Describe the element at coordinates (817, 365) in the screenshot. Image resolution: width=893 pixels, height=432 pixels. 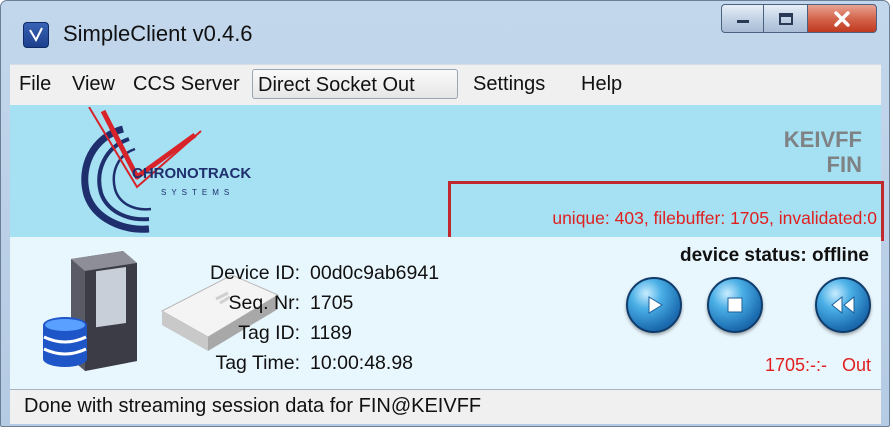
I see `record-counter: 1705:-:- Out` at that location.